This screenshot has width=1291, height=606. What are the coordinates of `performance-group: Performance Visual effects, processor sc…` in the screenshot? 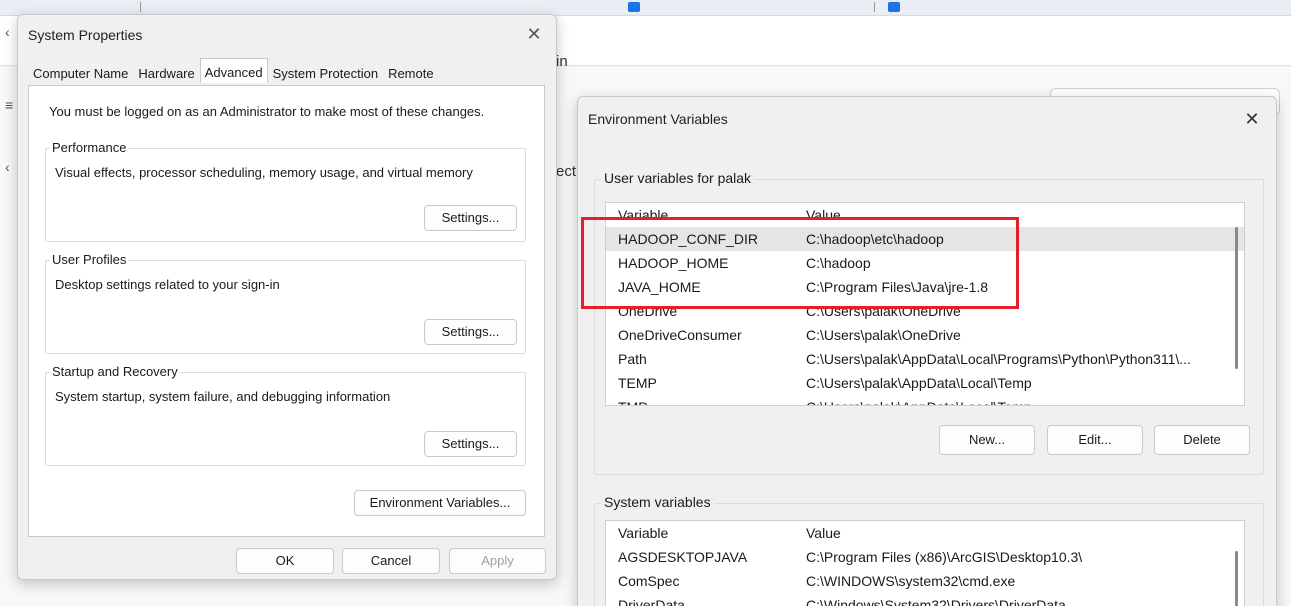 It's located at (285, 191).